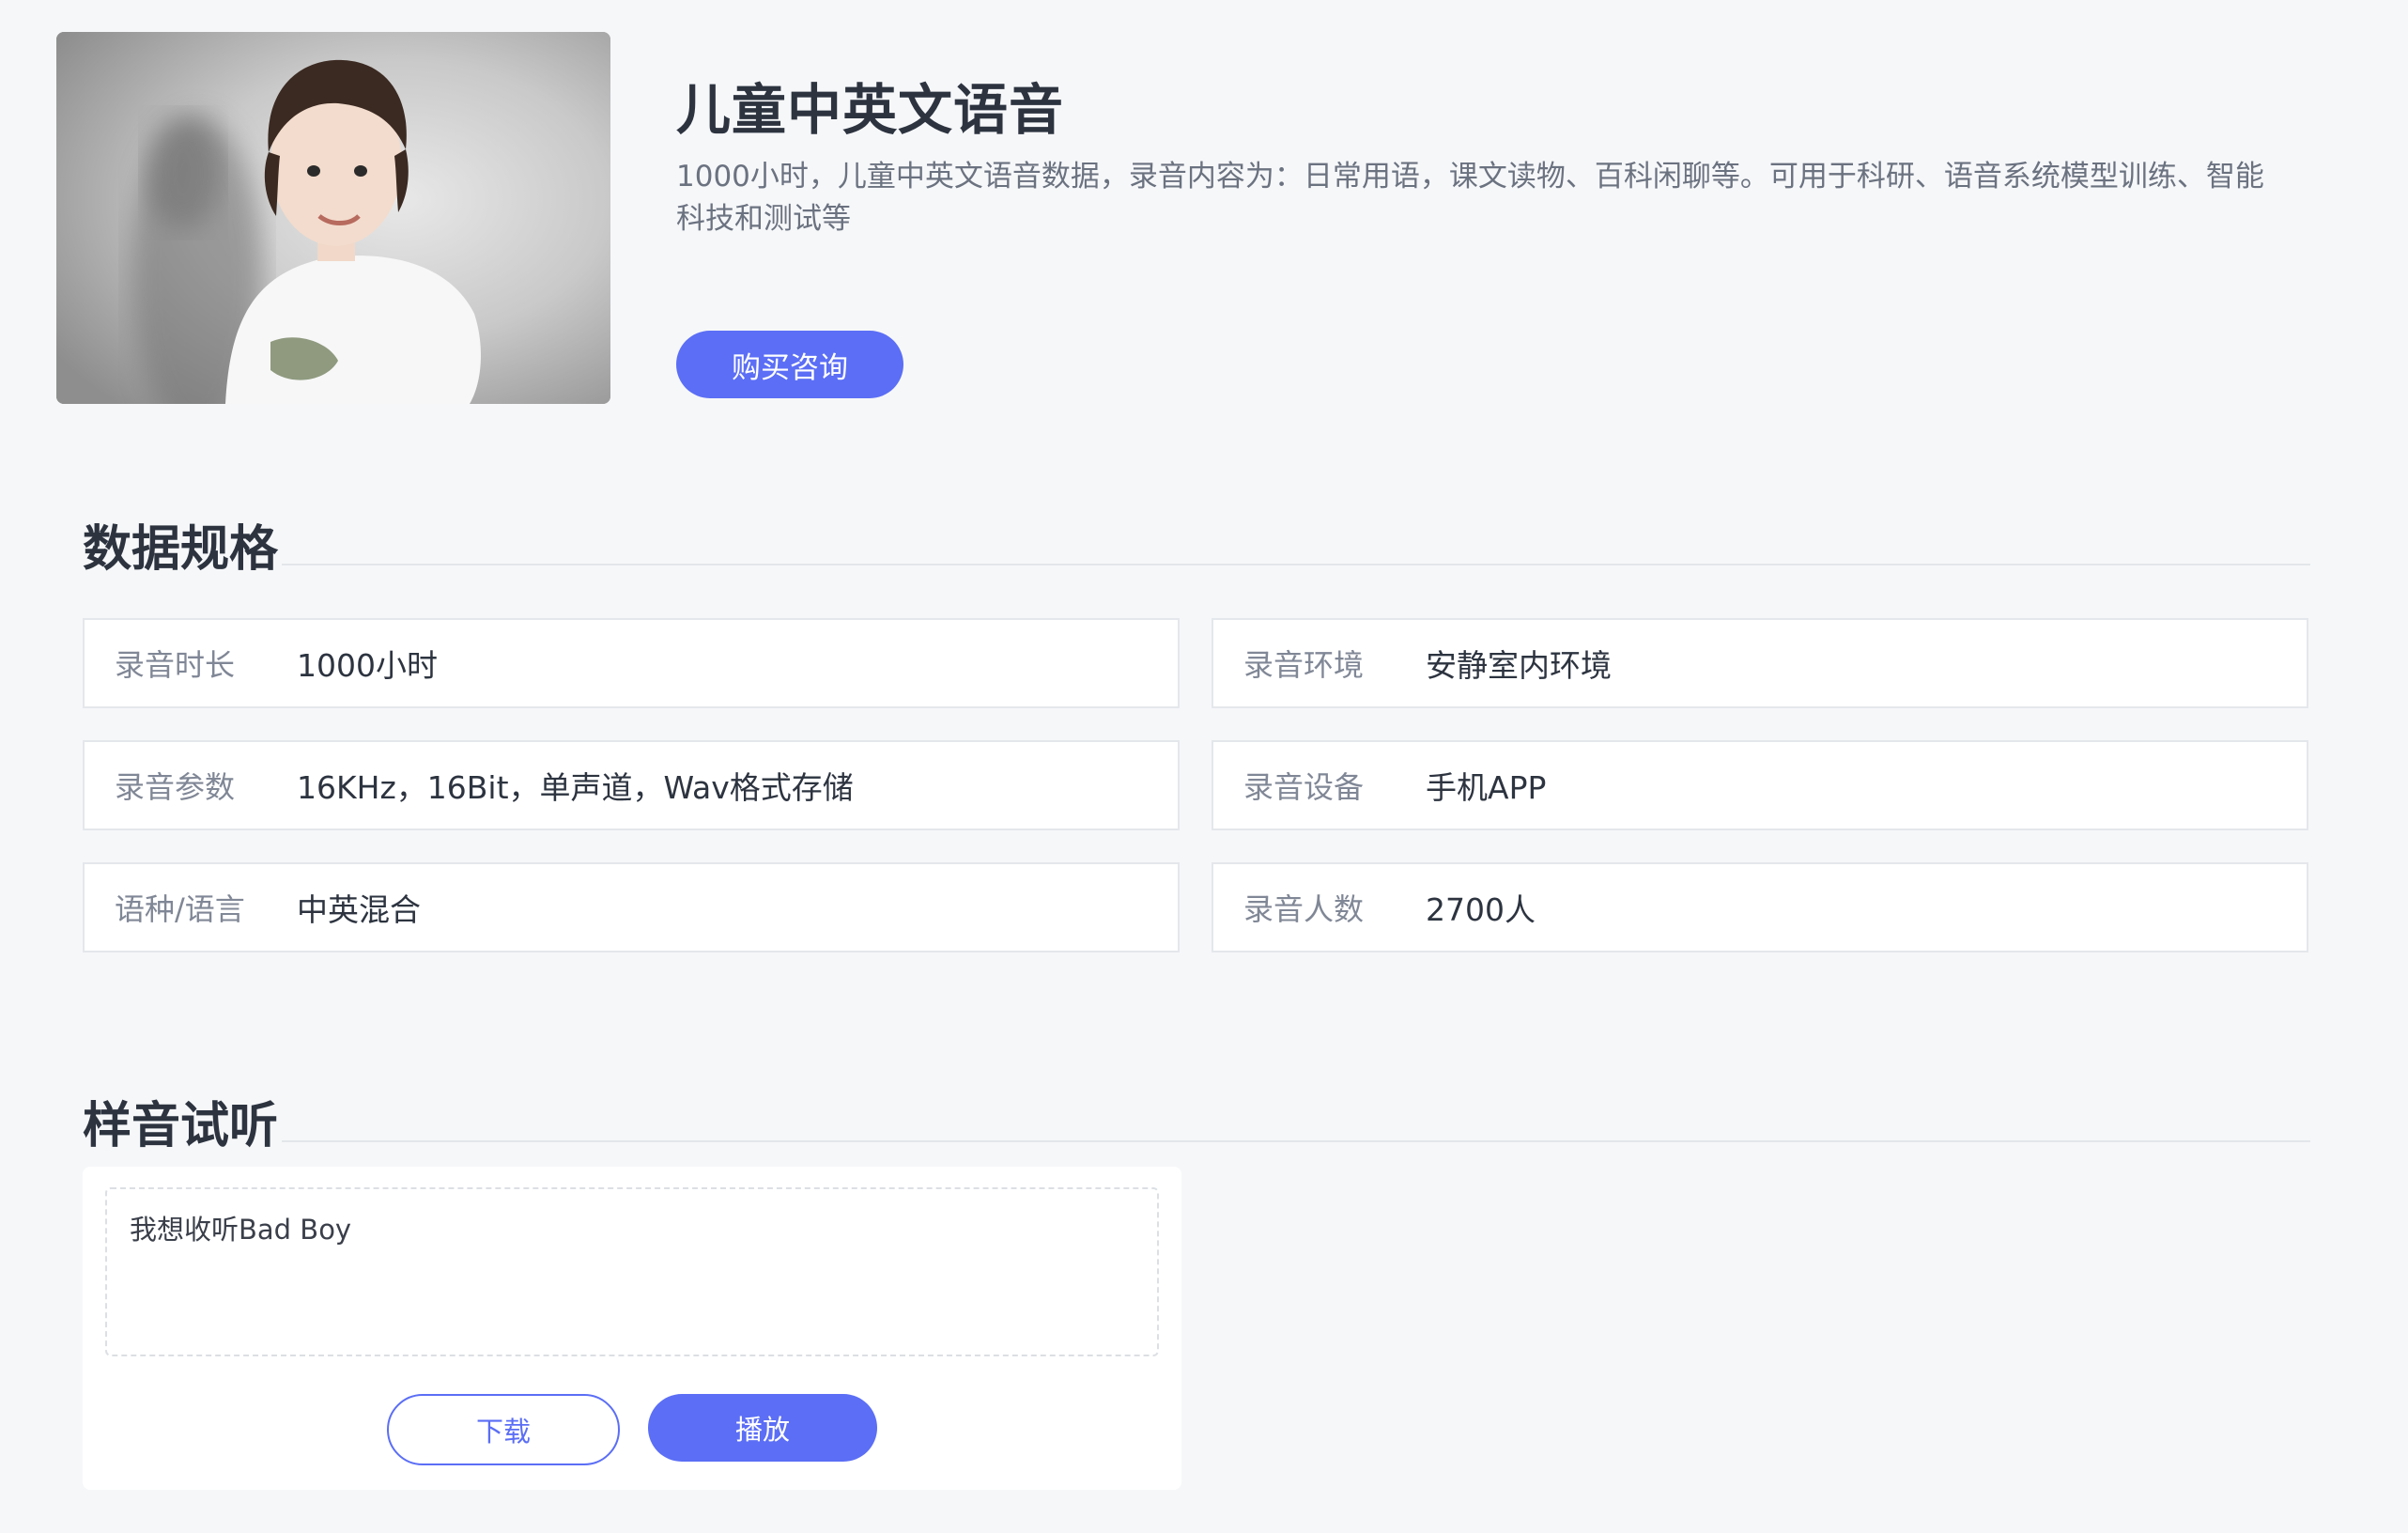 This screenshot has width=2408, height=1533. Describe the element at coordinates (575, 787) in the screenshot. I see `spec-value: 16KHz，16Bit，单声道，Wav格式存储` at that location.